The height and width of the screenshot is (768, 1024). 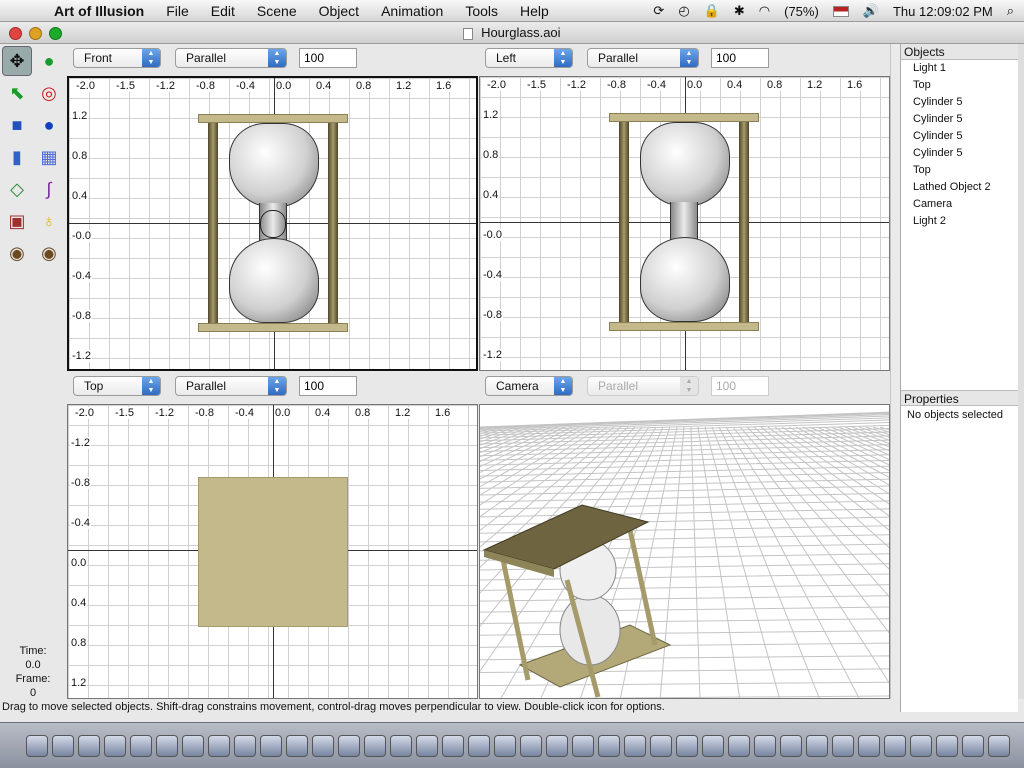 What do you see at coordinates (739, 11) in the screenshot?
I see `bluetooth-icon: ✱` at bounding box center [739, 11].